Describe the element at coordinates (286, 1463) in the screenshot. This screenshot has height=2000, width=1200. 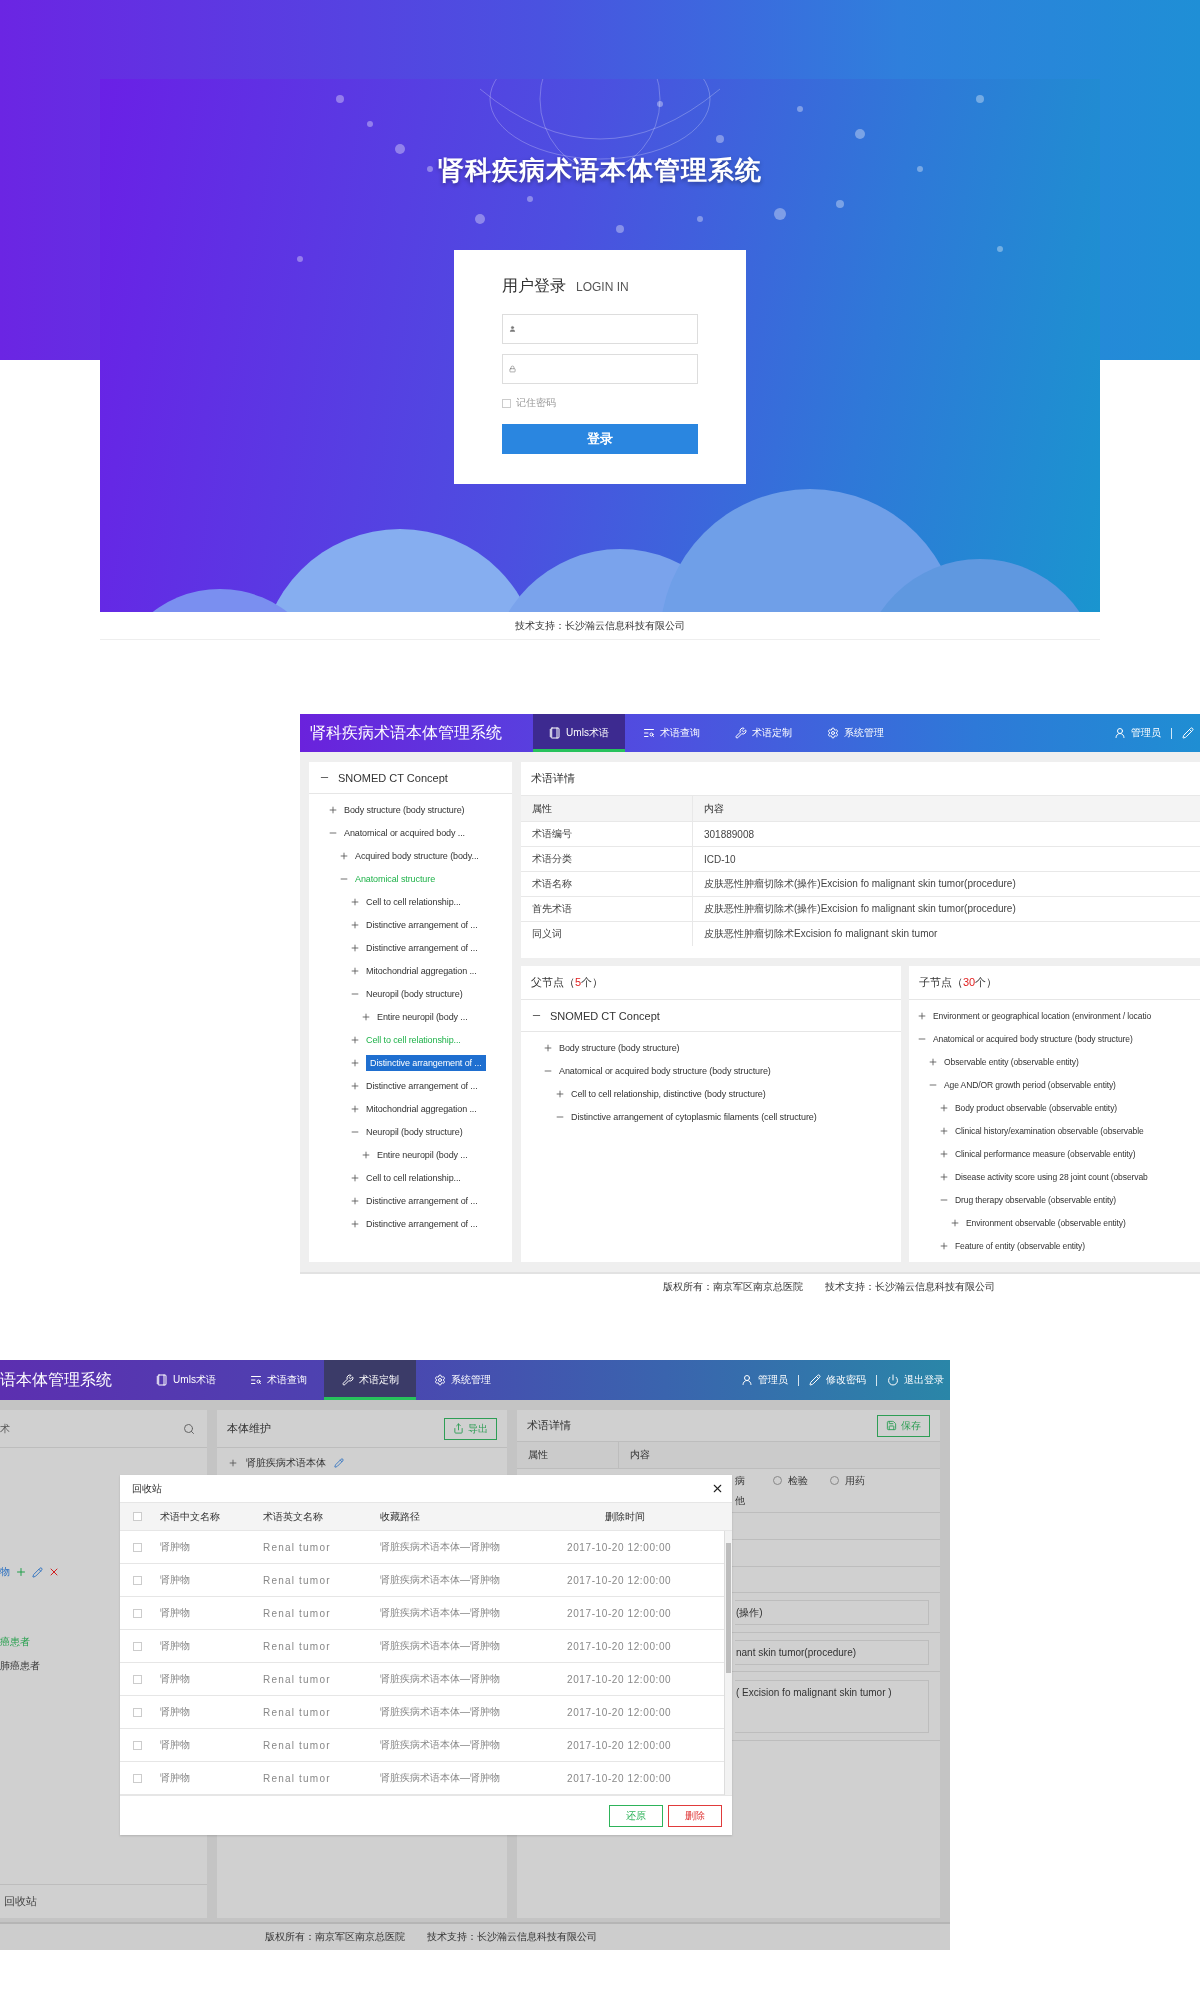
I see `tree-item: 肾脏疾病术语本体` at that location.